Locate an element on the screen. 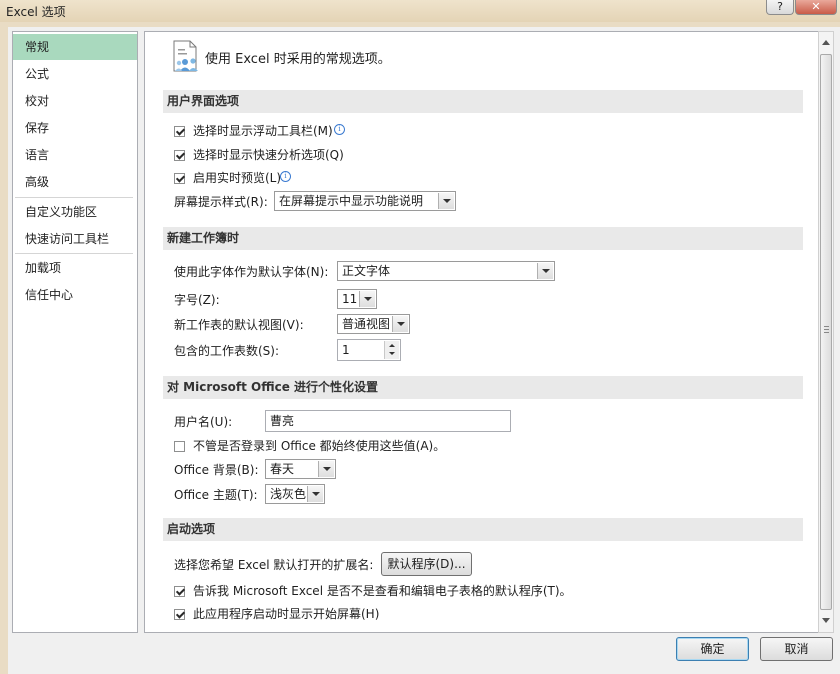 The width and height of the screenshot is (840, 674). section-startup: 启动选项 is located at coordinates (483, 529).